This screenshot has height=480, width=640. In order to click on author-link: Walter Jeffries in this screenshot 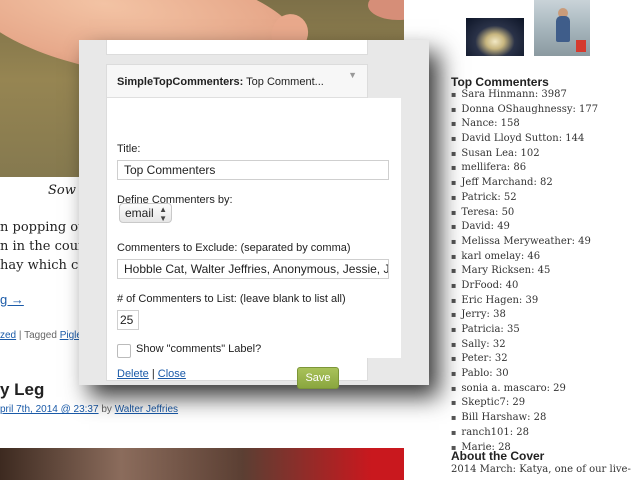, I will do `click(146, 409)`.